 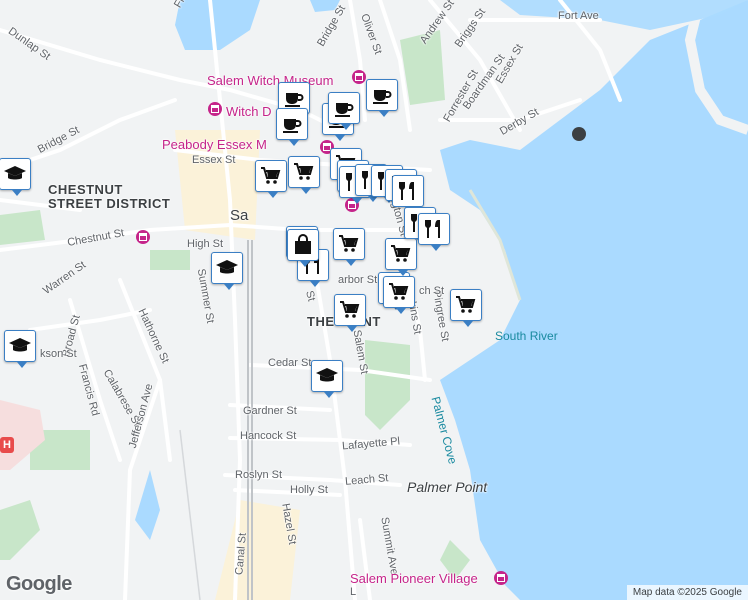 I want to click on shopping-bag-icon, so click(x=303, y=244).